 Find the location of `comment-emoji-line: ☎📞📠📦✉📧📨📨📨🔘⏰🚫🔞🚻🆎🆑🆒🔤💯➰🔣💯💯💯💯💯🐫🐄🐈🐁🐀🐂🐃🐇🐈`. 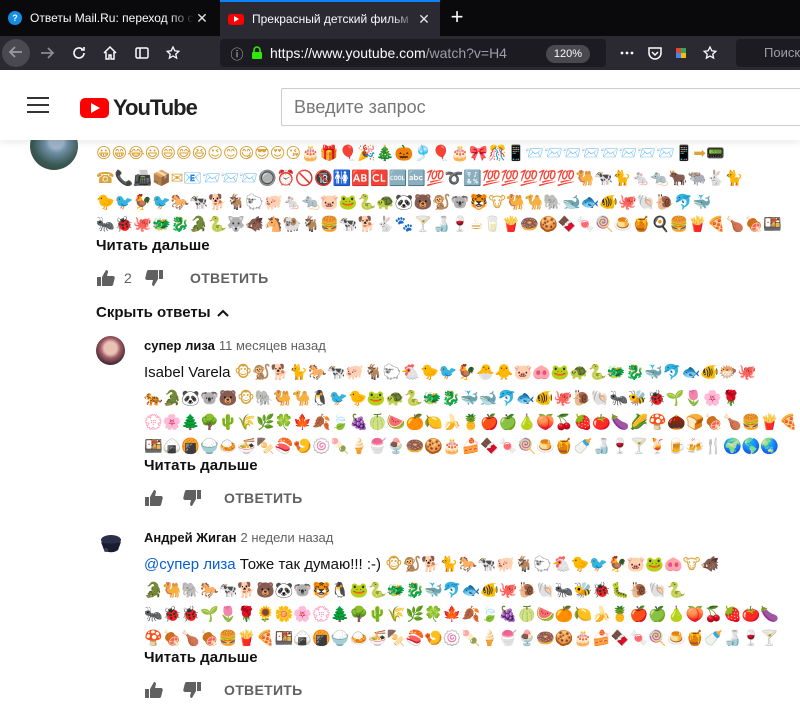

comment-emoji-line: ☎📞📠📦✉📧📨📨📨🔘⏰🚫🔞🚻🆎🆑🆒🔤💯➰🔣💯💯💯💯💯🐫🐄🐈🐁🐀🐂🐃🐇🐈 is located at coordinates (420, 178).